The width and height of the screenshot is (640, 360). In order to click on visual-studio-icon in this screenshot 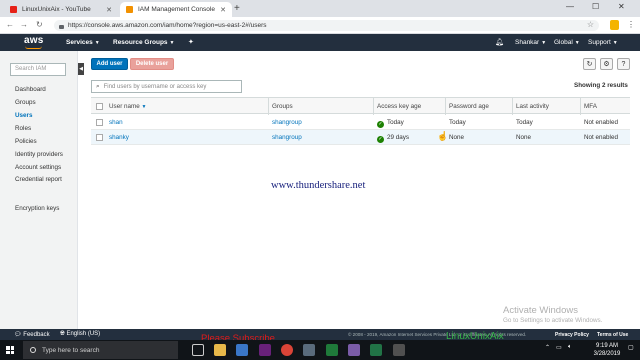, I will do `click(265, 350)`.